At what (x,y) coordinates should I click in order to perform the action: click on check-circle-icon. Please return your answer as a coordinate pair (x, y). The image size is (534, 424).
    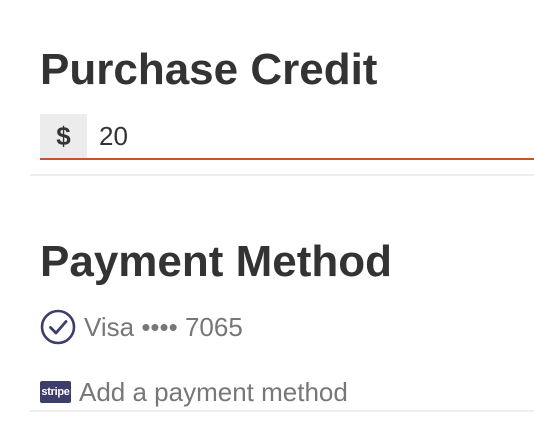
    Looking at the image, I should click on (58, 327).